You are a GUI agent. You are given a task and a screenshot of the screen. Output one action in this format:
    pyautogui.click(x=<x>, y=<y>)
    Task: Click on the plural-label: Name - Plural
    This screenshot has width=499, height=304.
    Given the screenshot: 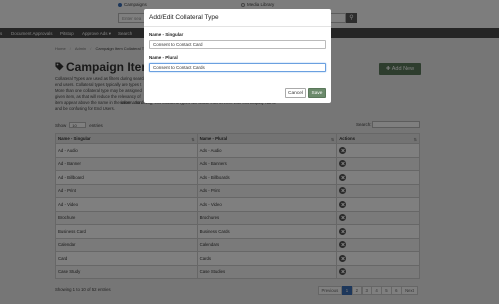 What is the action you would take?
    pyautogui.click(x=163, y=57)
    